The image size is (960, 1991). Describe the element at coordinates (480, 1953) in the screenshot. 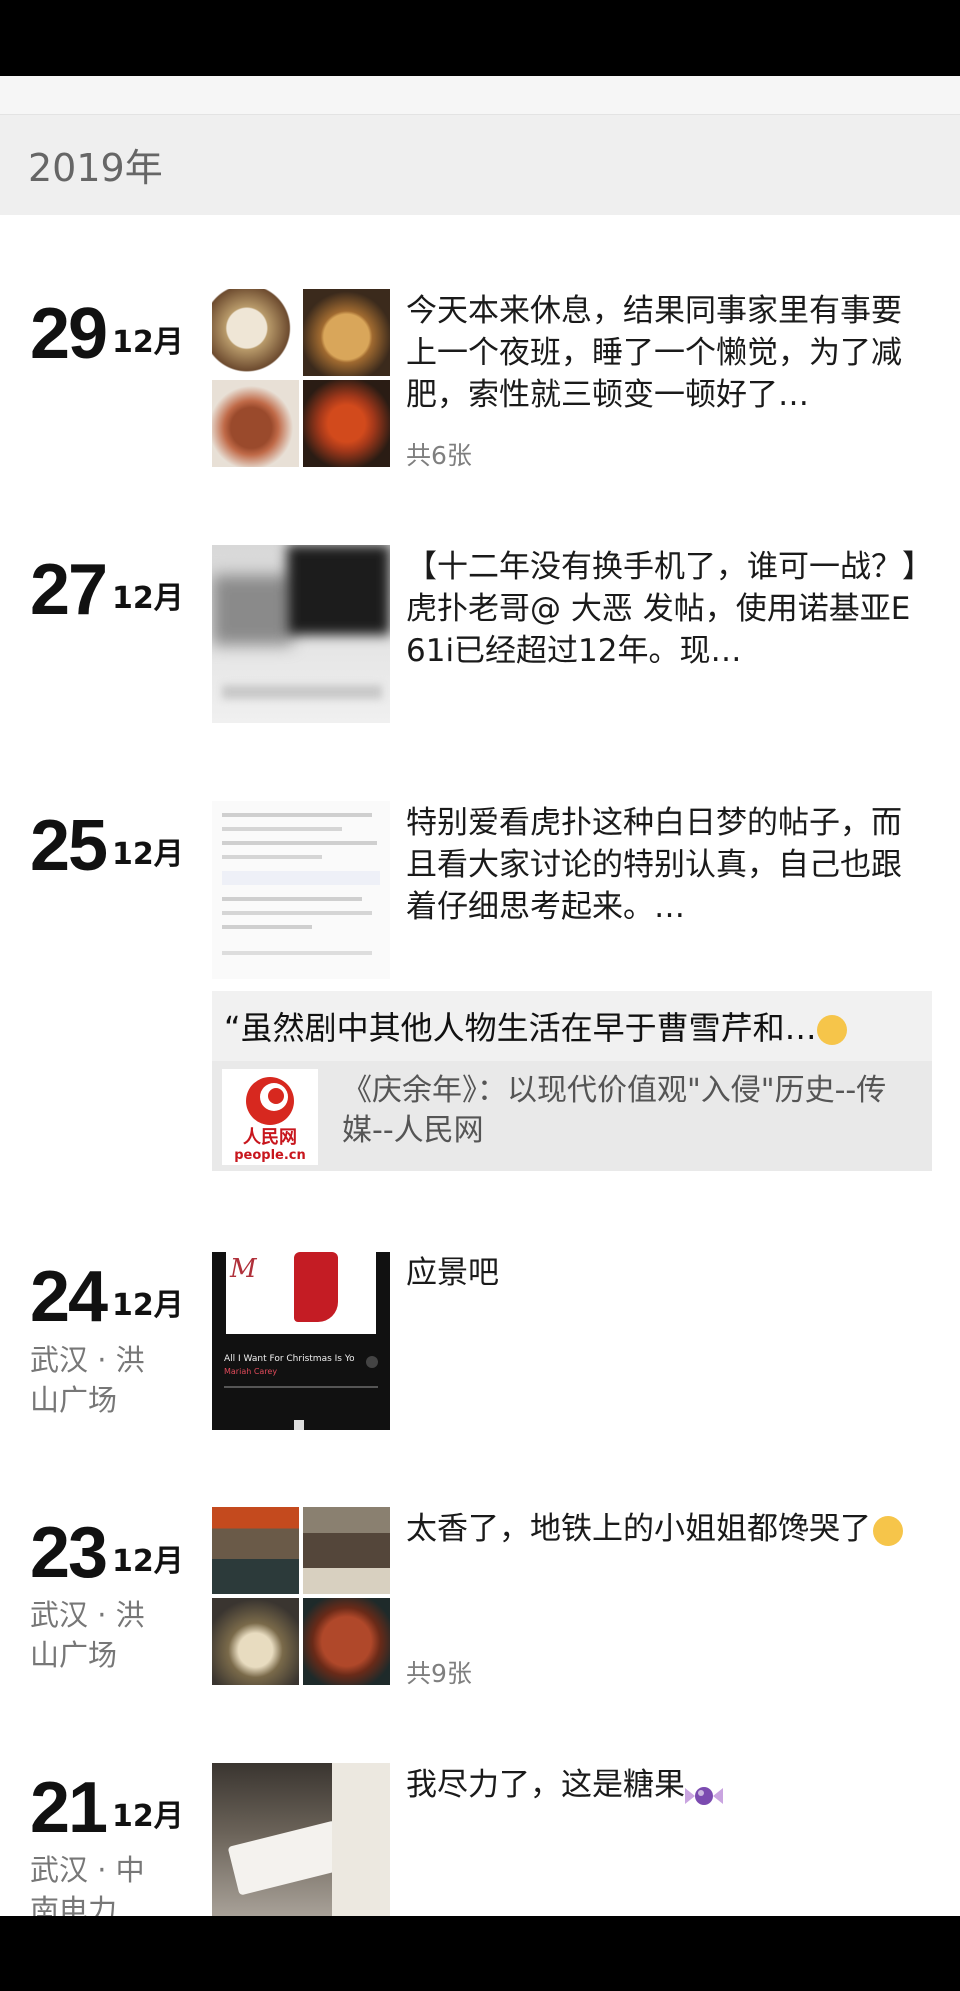

I see `navigation-bar` at that location.